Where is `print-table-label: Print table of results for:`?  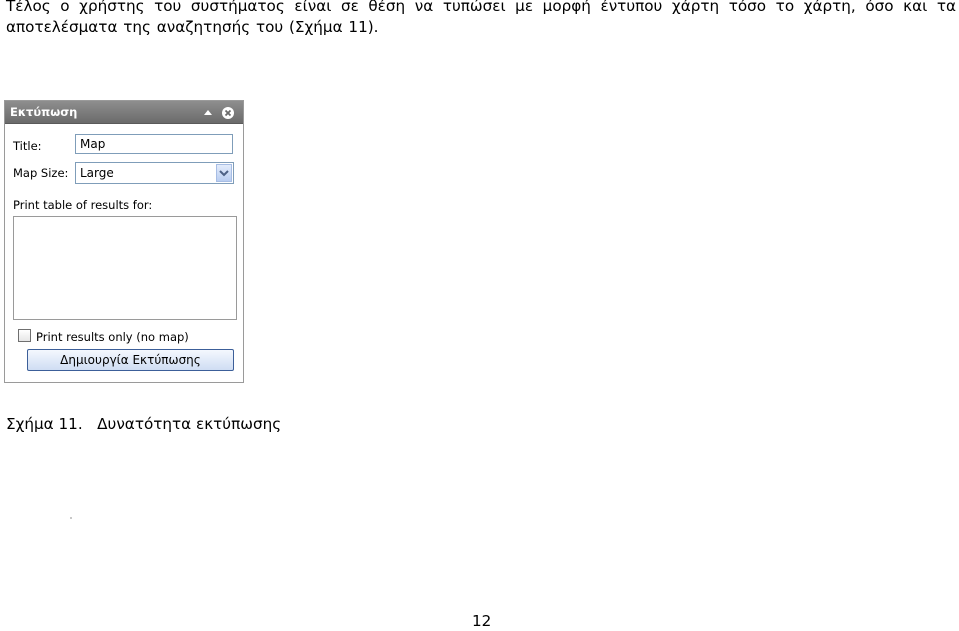
print-table-label: Print table of results for: is located at coordinates (83, 205).